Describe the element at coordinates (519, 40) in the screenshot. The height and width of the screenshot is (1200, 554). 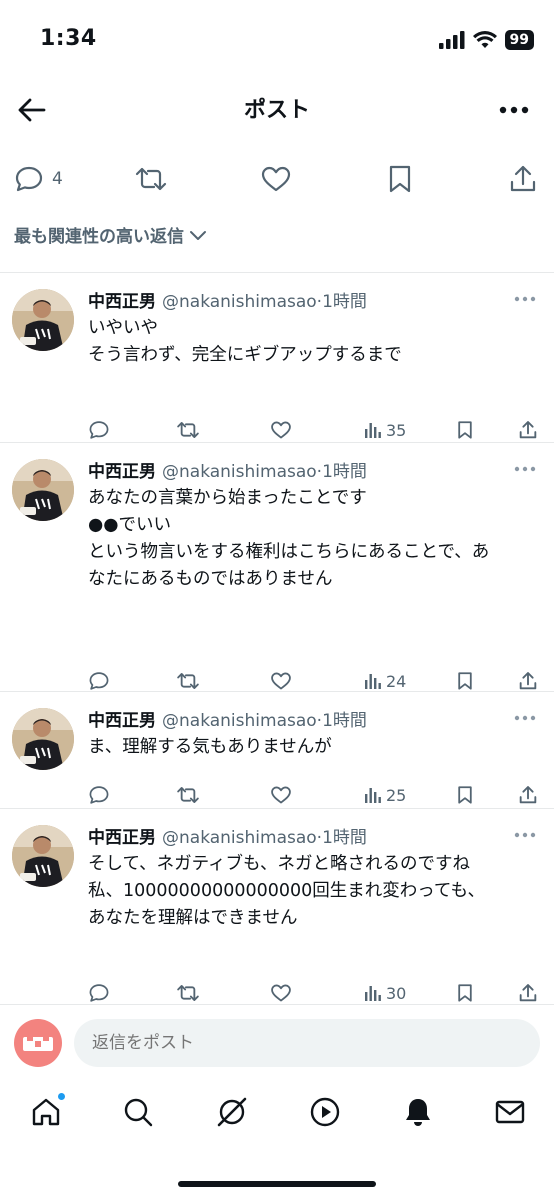
I see `battery-indicator: 99` at that location.